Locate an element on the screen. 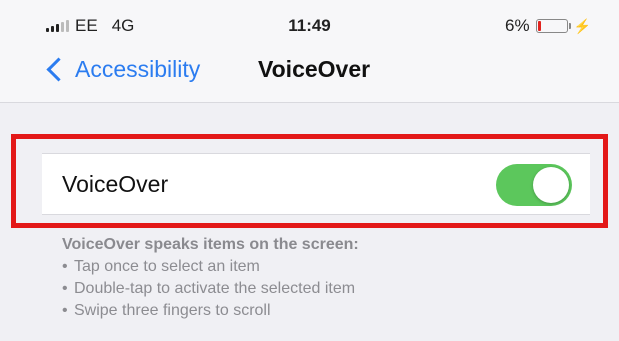 Image resolution: width=619 pixels, height=341 pixels. list-item: Double-tap to activate the selected item is located at coordinates (322, 289).